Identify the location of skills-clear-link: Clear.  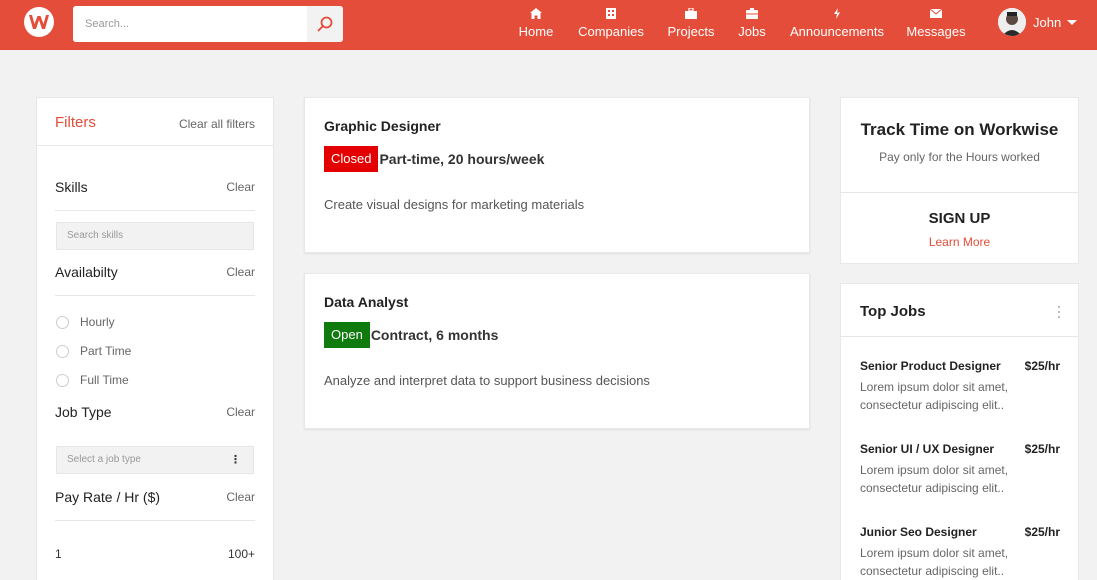
(240, 187).